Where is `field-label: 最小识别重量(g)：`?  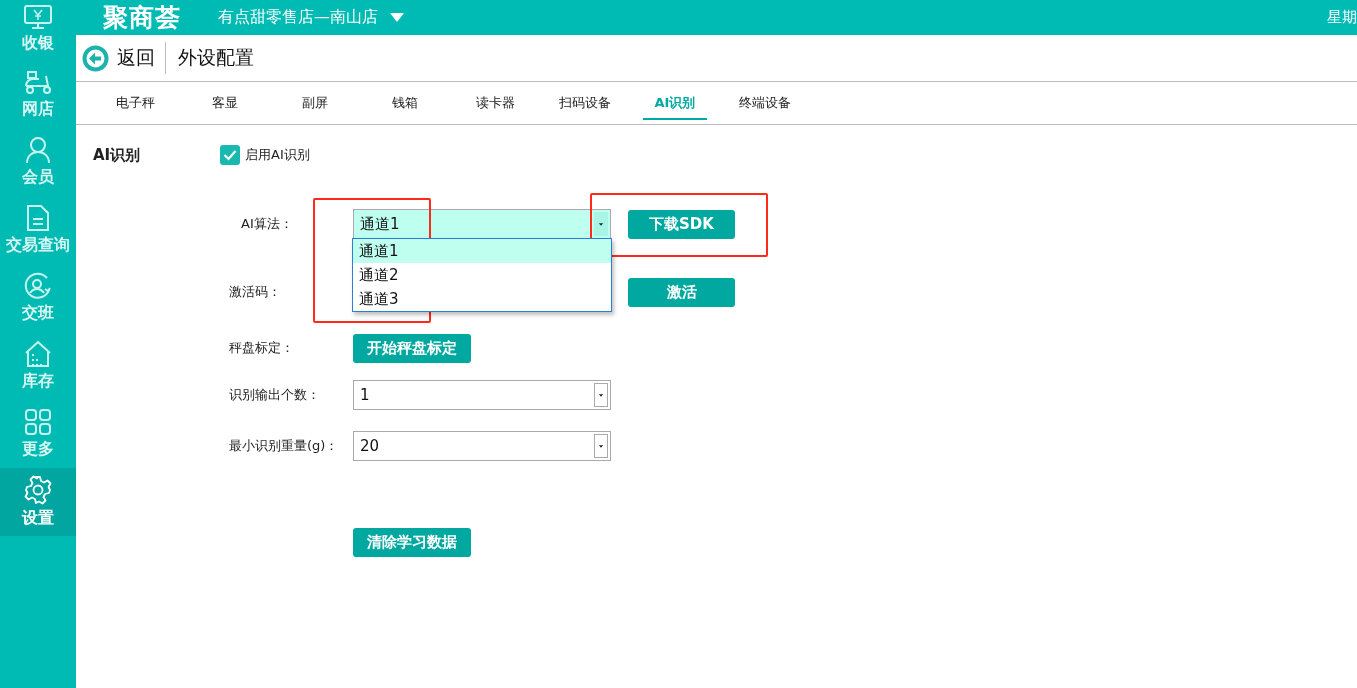
field-label: 最小识别重量(g)： is located at coordinates (284, 446).